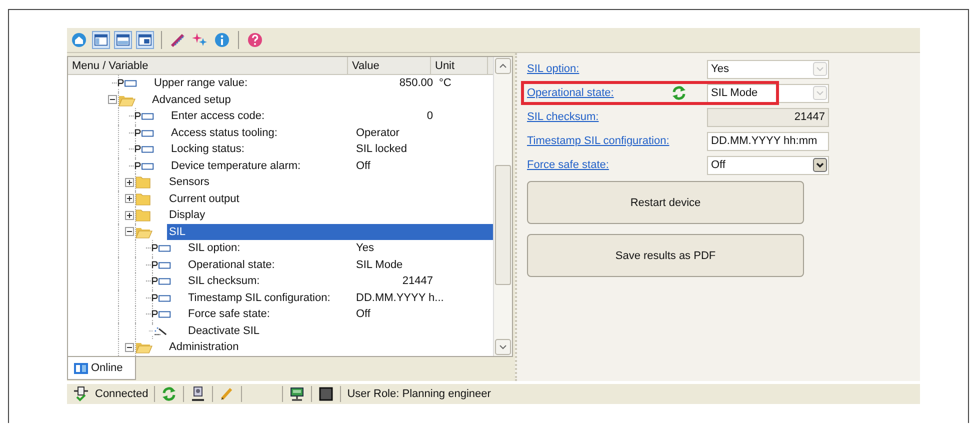 Image resolution: width=976 pixels, height=424 pixels. What do you see at coordinates (339, 248) in the screenshot?
I see `tree-row: SIL option: Yes` at bounding box center [339, 248].